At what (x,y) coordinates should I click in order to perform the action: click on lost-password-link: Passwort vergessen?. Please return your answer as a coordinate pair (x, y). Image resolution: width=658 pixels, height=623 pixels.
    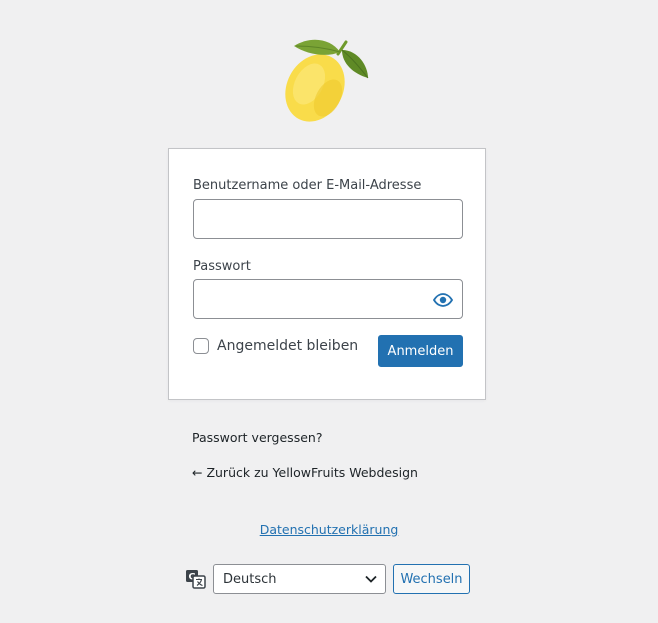
    Looking at the image, I should click on (257, 437).